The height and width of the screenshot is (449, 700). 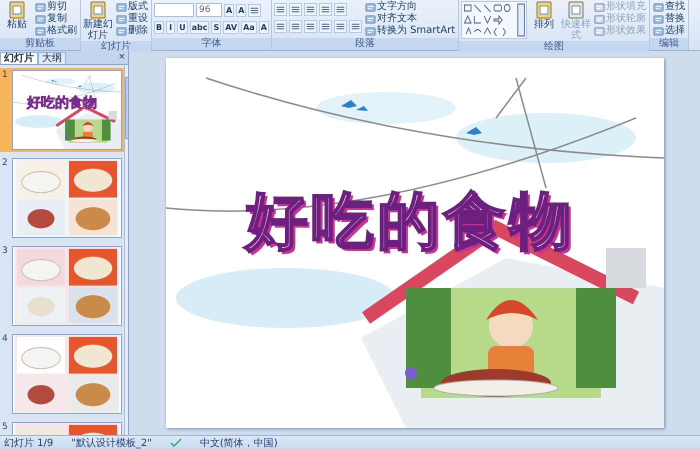 What do you see at coordinates (494, 20) in the screenshot?
I see `shapes-gallery` at bounding box center [494, 20].